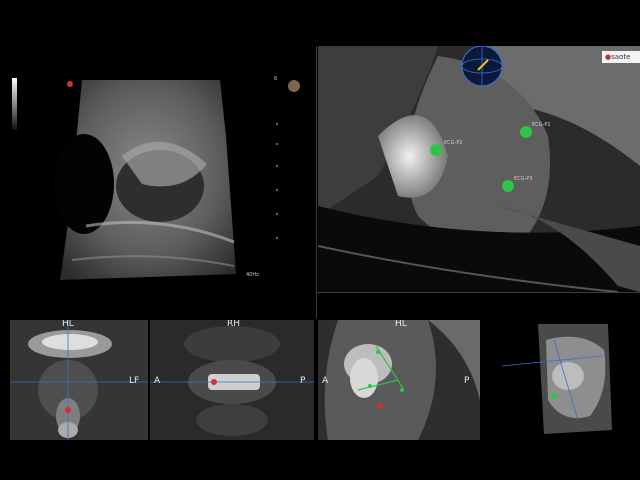 The height and width of the screenshot is (480, 640). I want to click on volume-3d-image, so click(561, 380).